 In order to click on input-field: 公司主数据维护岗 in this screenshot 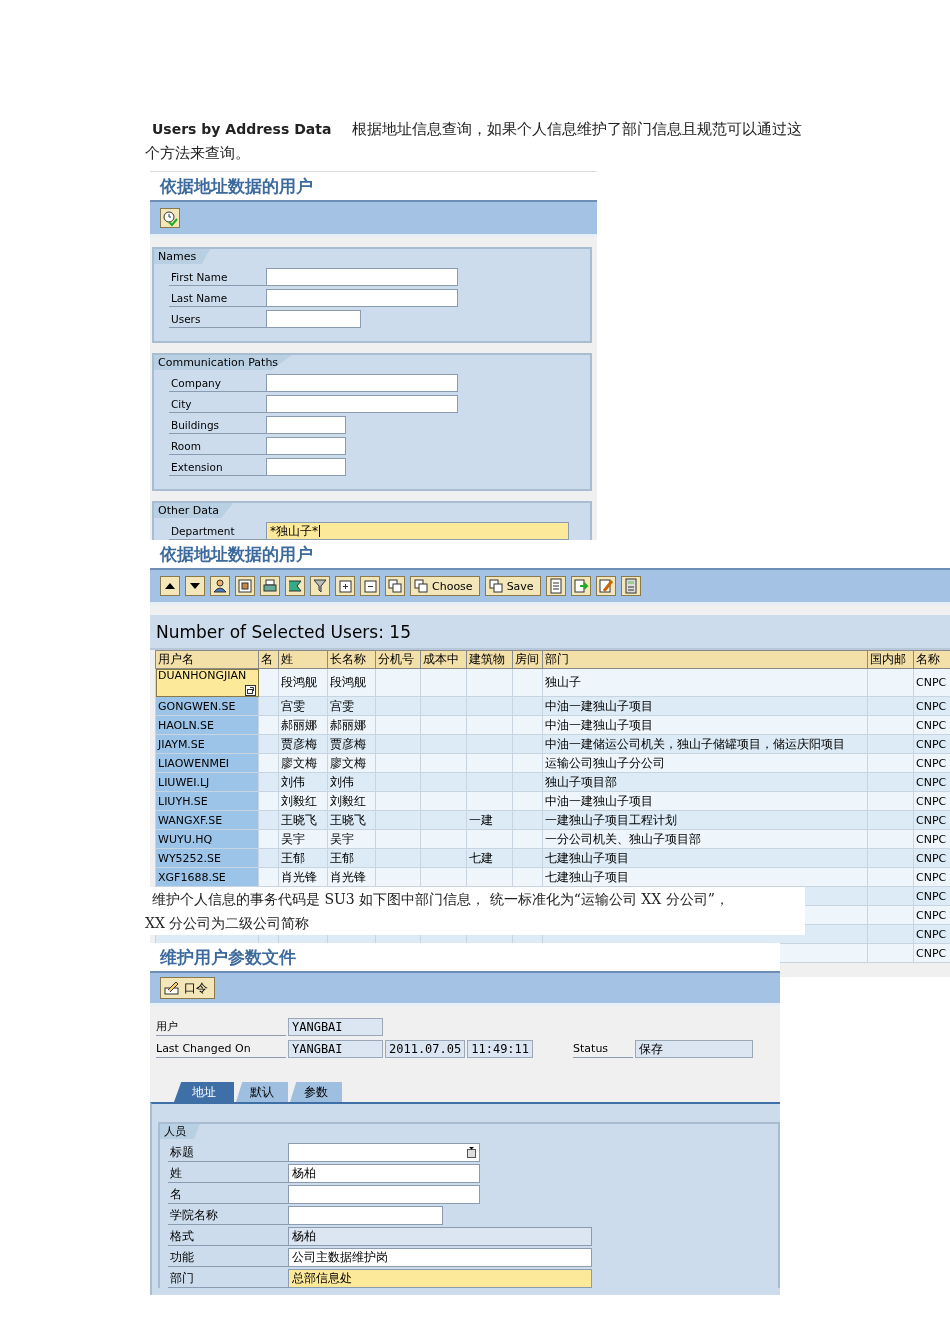, I will do `click(440, 1257)`.